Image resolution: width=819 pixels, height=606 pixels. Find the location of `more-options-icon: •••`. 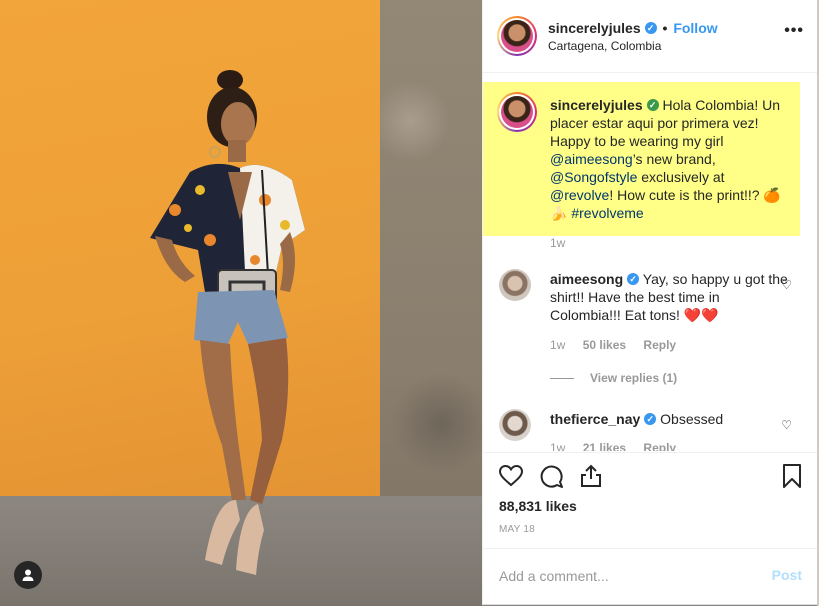

more-options-icon: ••• is located at coordinates (794, 31).